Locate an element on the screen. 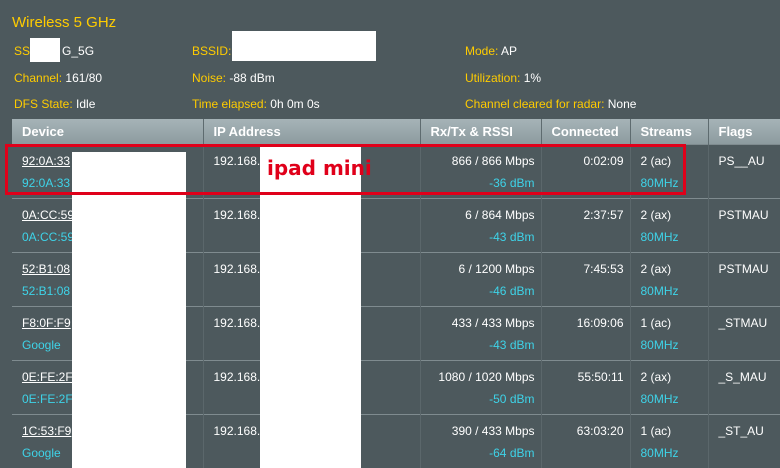 This screenshot has width=780, height=468. rssi-value: -64 dBm is located at coordinates (512, 453).